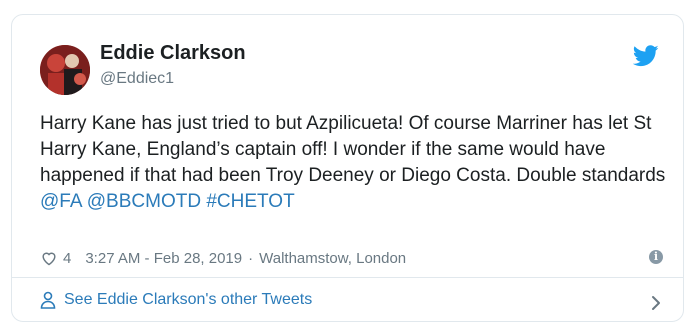  I want to click on other-tweets-link: See Eddie Clarkson's other Tweets, so click(355, 300).